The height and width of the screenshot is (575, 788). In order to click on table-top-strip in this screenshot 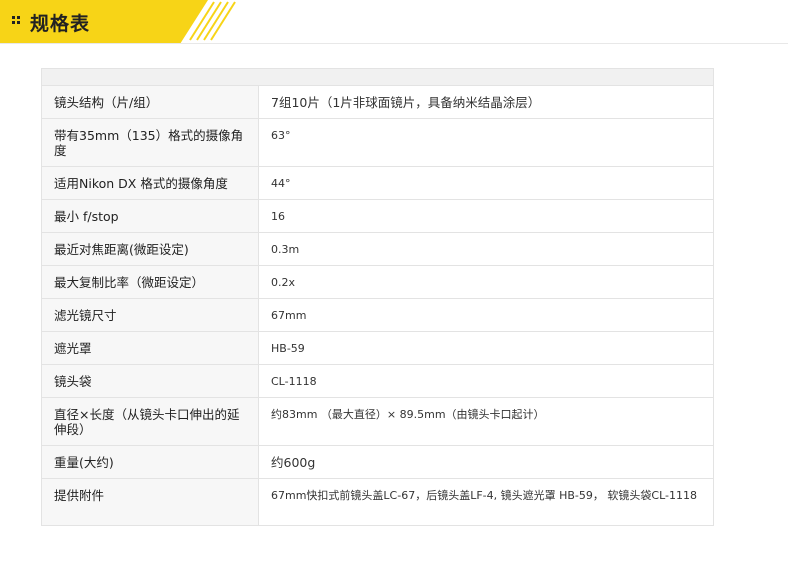, I will do `click(377, 77)`.